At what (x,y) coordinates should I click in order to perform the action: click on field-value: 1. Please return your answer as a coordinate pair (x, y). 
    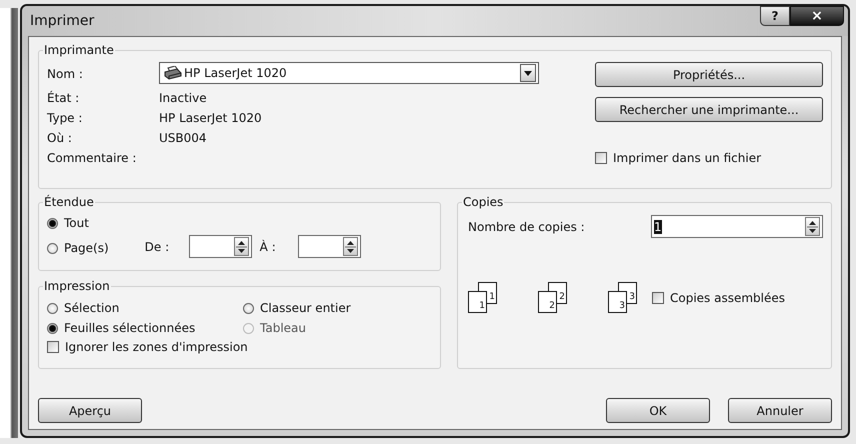
    Looking at the image, I should click on (658, 227).